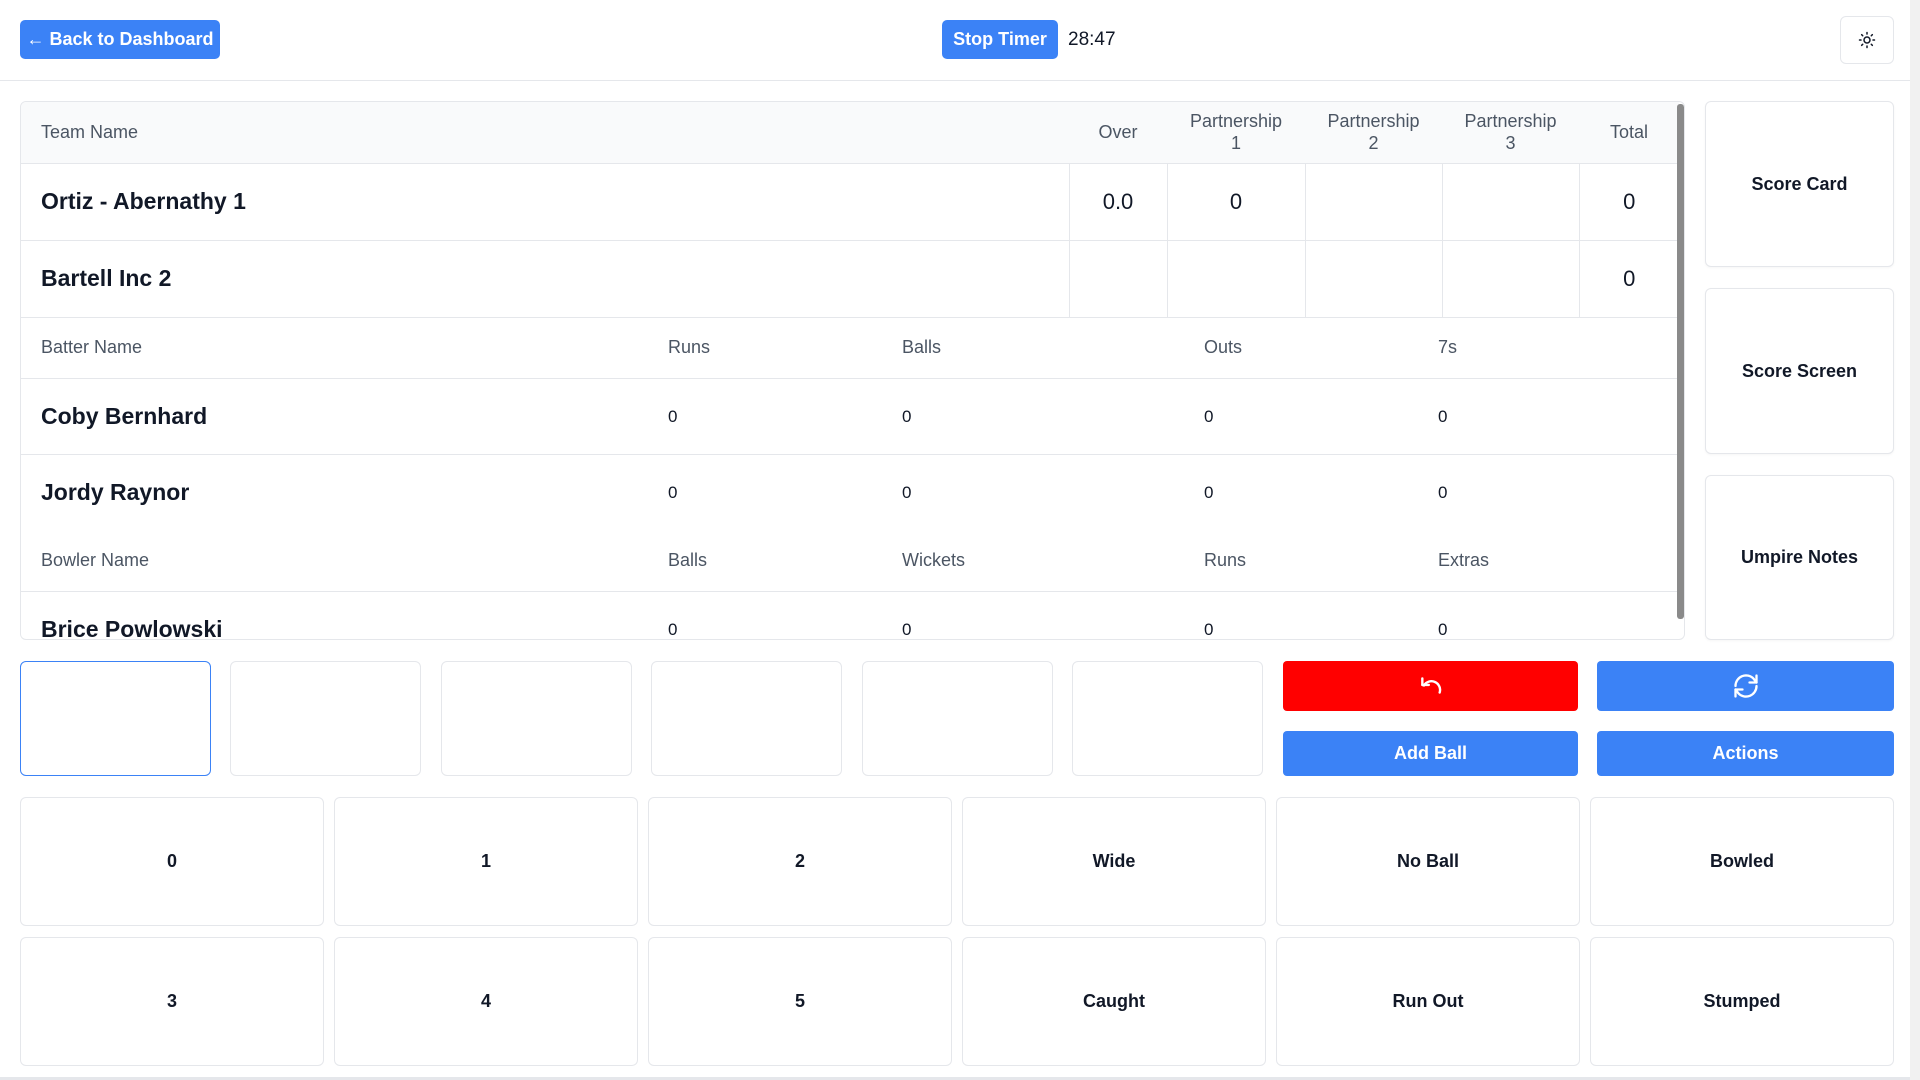 This screenshot has width=1920, height=1080. What do you see at coordinates (800, 861) in the screenshot?
I see `key-2: 2` at bounding box center [800, 861].